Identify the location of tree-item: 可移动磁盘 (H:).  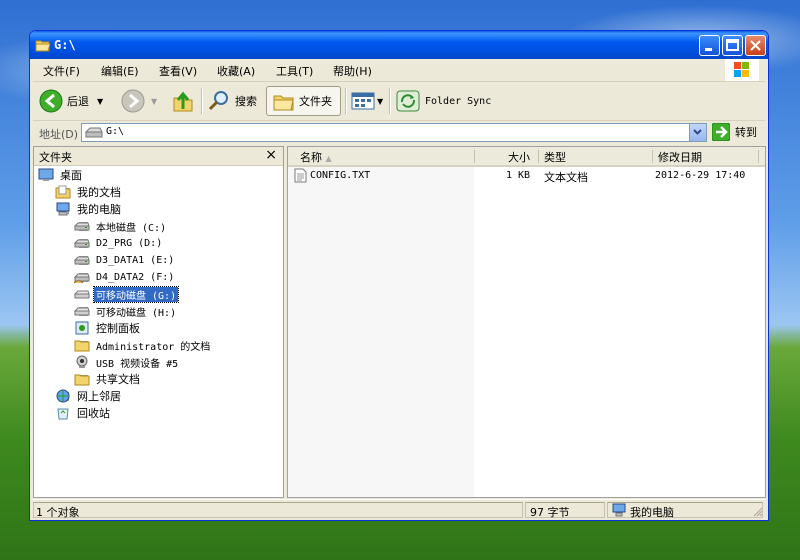
(126, 311).